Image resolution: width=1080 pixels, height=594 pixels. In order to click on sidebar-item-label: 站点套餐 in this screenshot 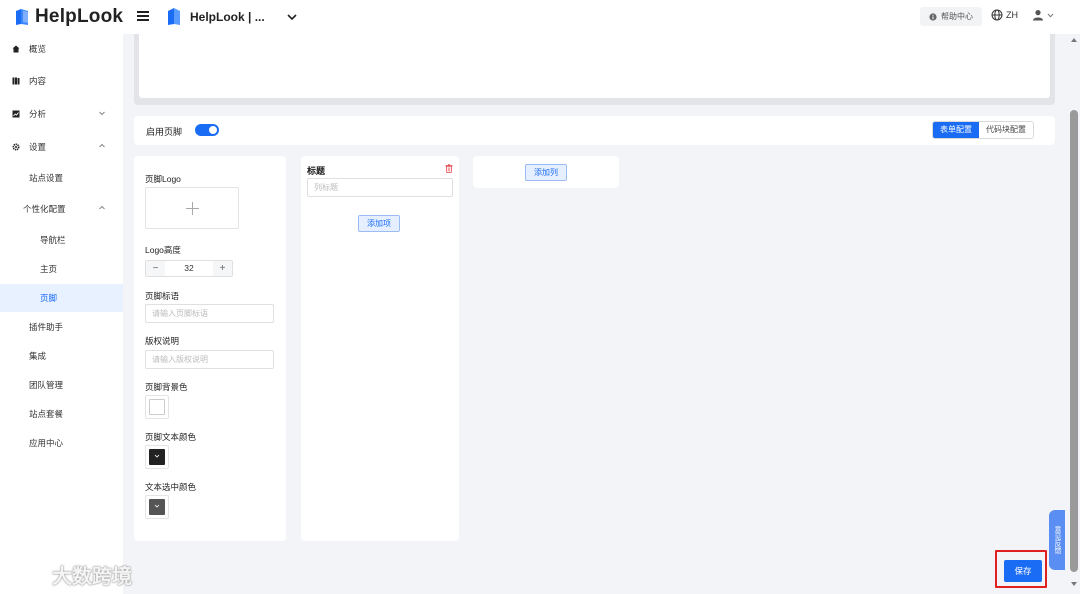, I will do `click(46, 414)`.